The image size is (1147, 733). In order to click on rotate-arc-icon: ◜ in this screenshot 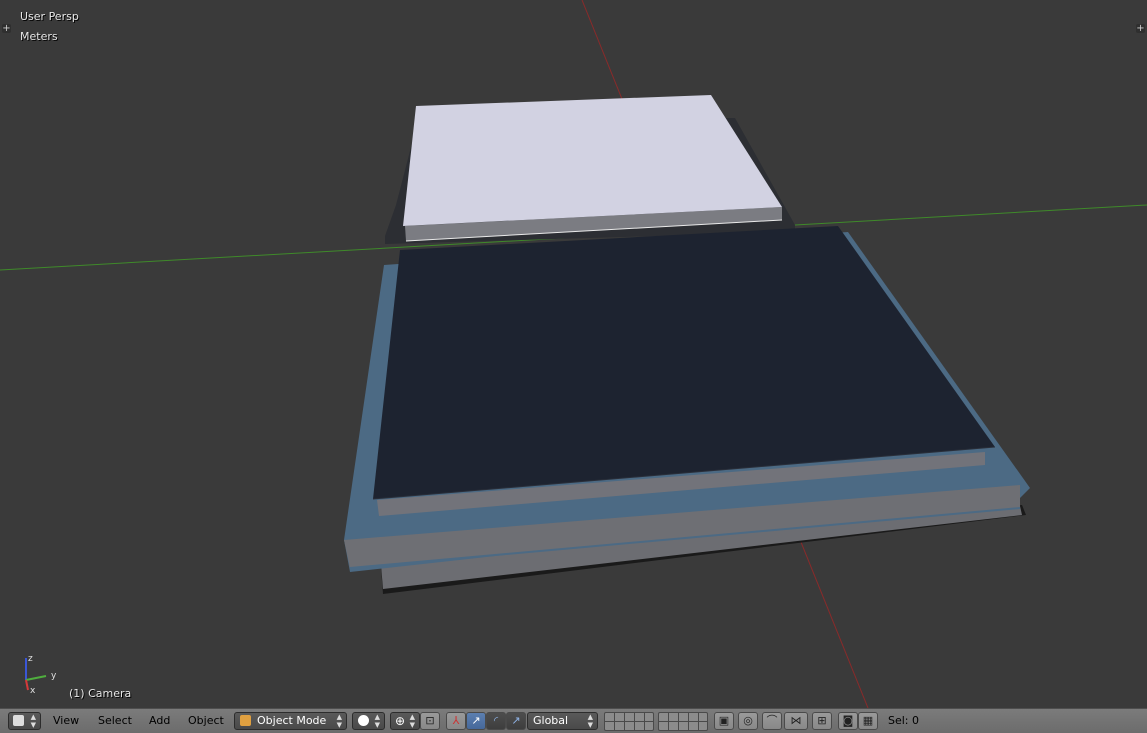, I will do `click(496, 720)`.